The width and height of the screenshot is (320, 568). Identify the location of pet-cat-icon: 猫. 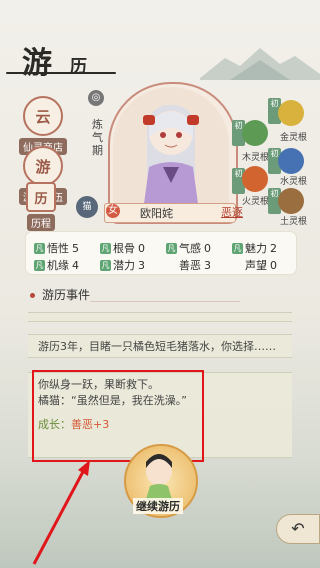
(87, 207).